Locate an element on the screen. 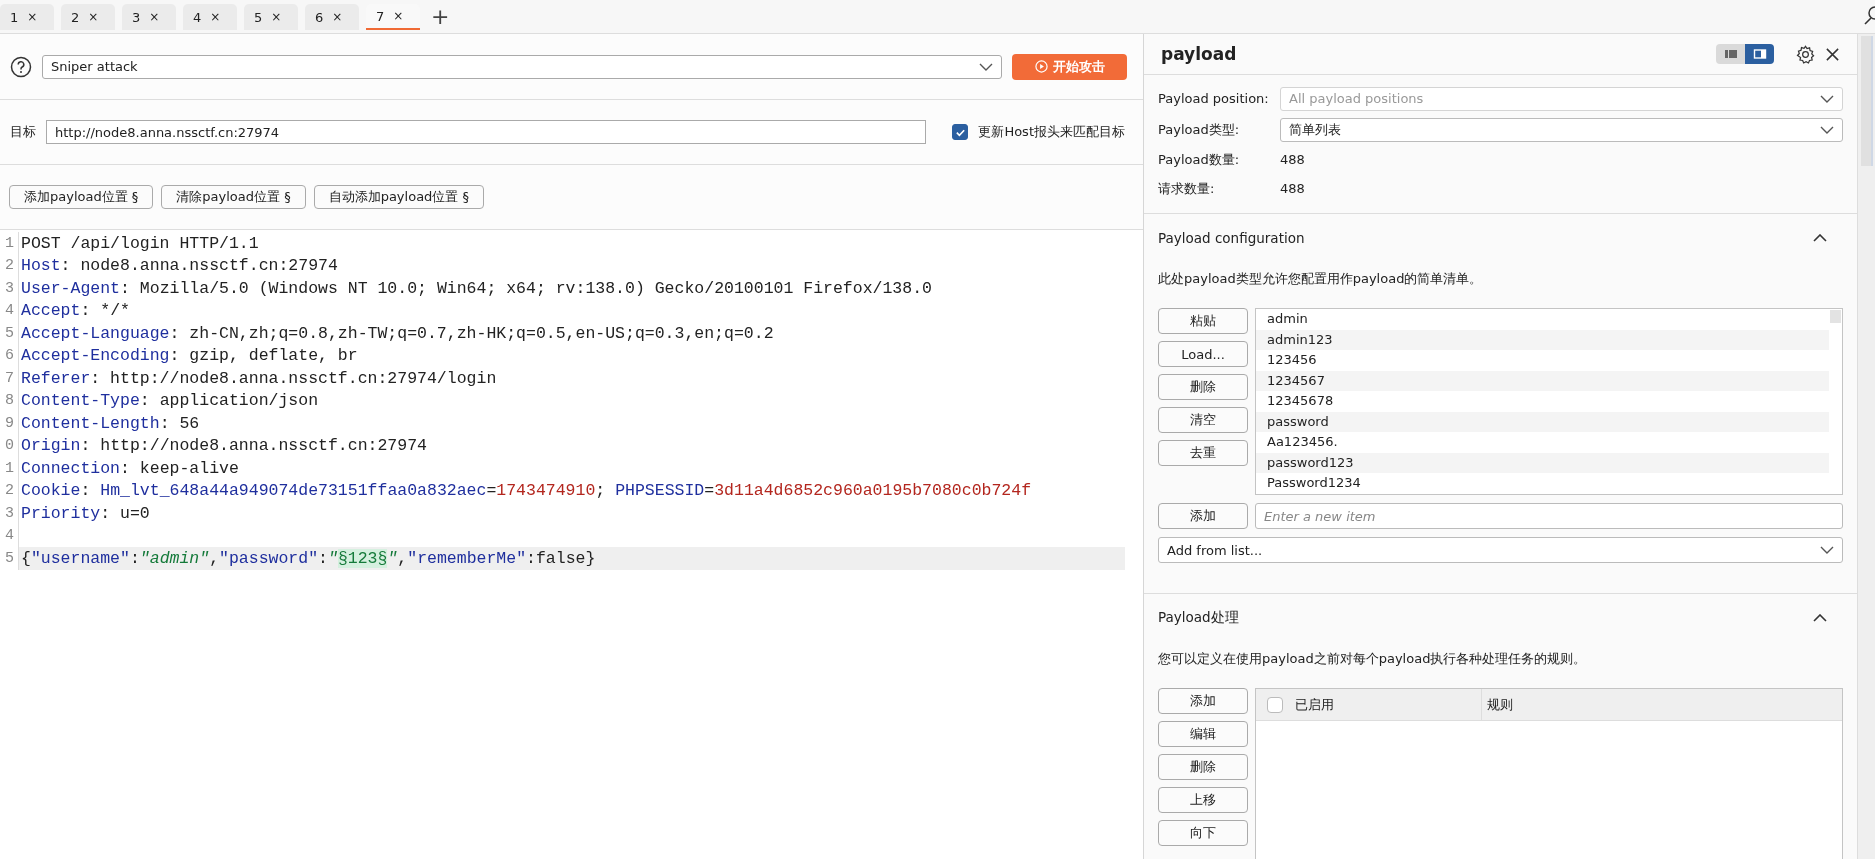 This screenshot has height=859, width=1875. add-item-button: 添加 is located at coordinates (1203, 516).